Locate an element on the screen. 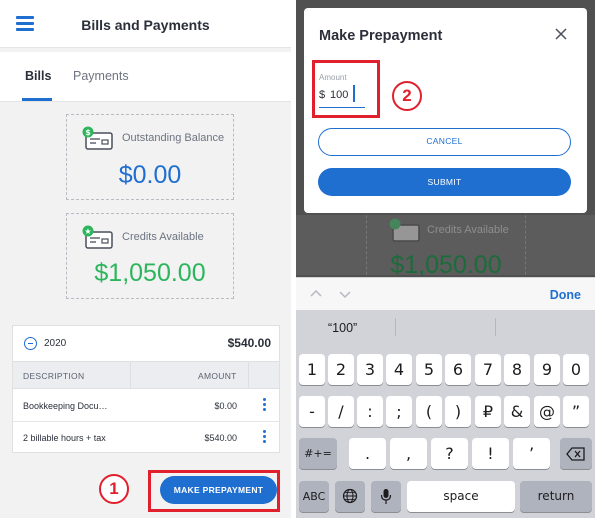 The image size is (595, 518). bill-icon: $ is located at coordinates (97, 138).